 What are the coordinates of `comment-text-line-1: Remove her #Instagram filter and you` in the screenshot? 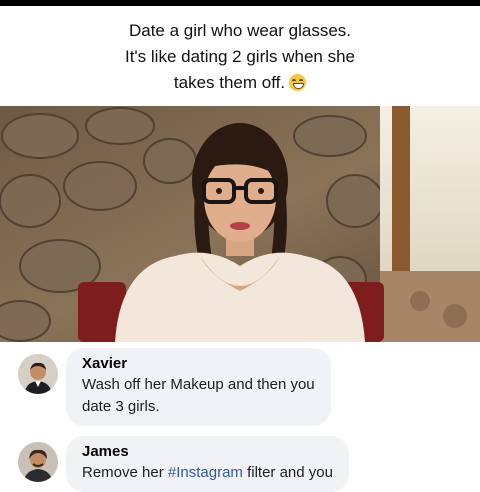 It's located at (207, 473).